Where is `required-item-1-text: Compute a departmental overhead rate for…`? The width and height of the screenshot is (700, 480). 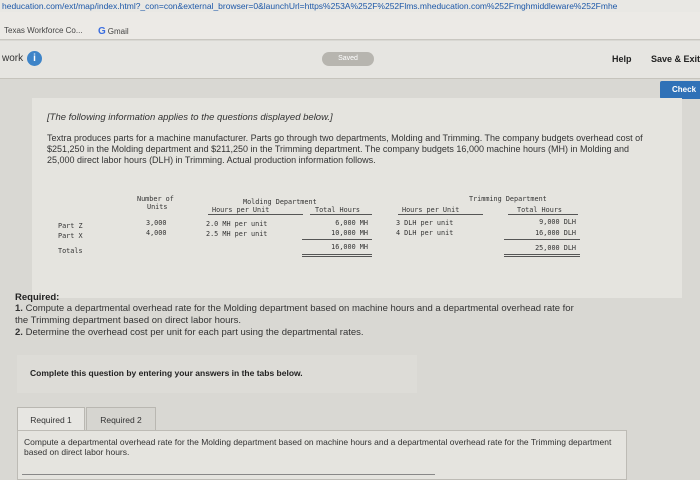
required-item-1-text: Compute a departmental overhead rate for… is located at coordinates (299, 308).